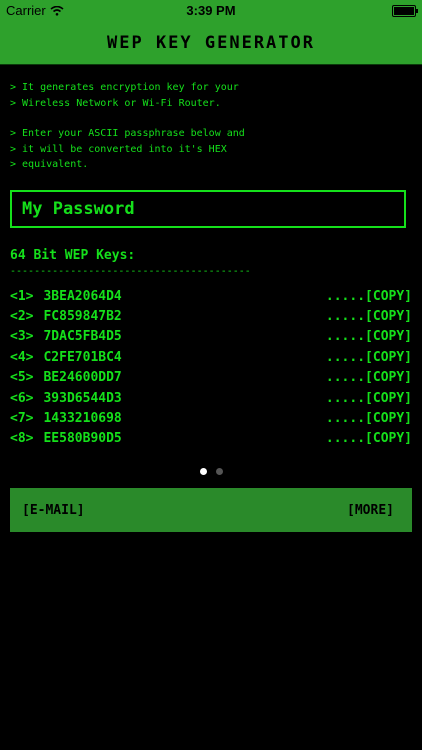  I want to click on intro-line: > equivalent., so click(49, 164).